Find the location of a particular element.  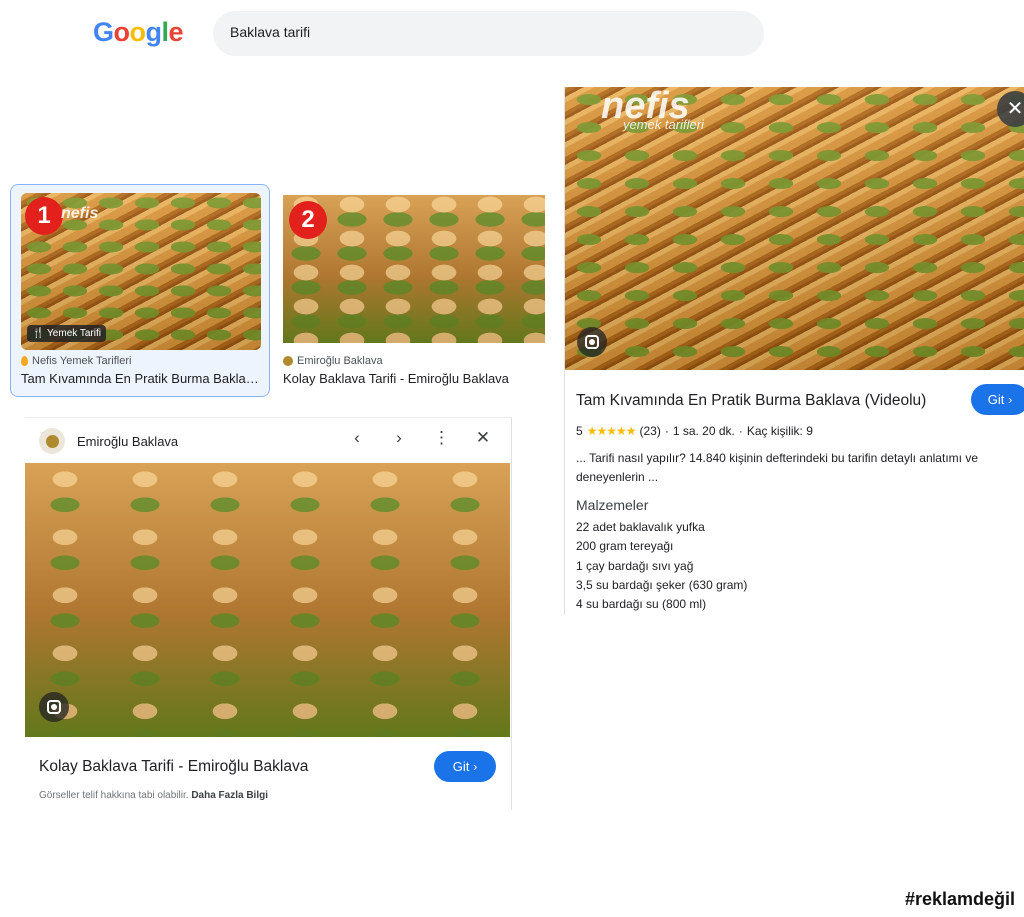

result-source: Emiroğlu Baklava is located at coordinates (333, 361).